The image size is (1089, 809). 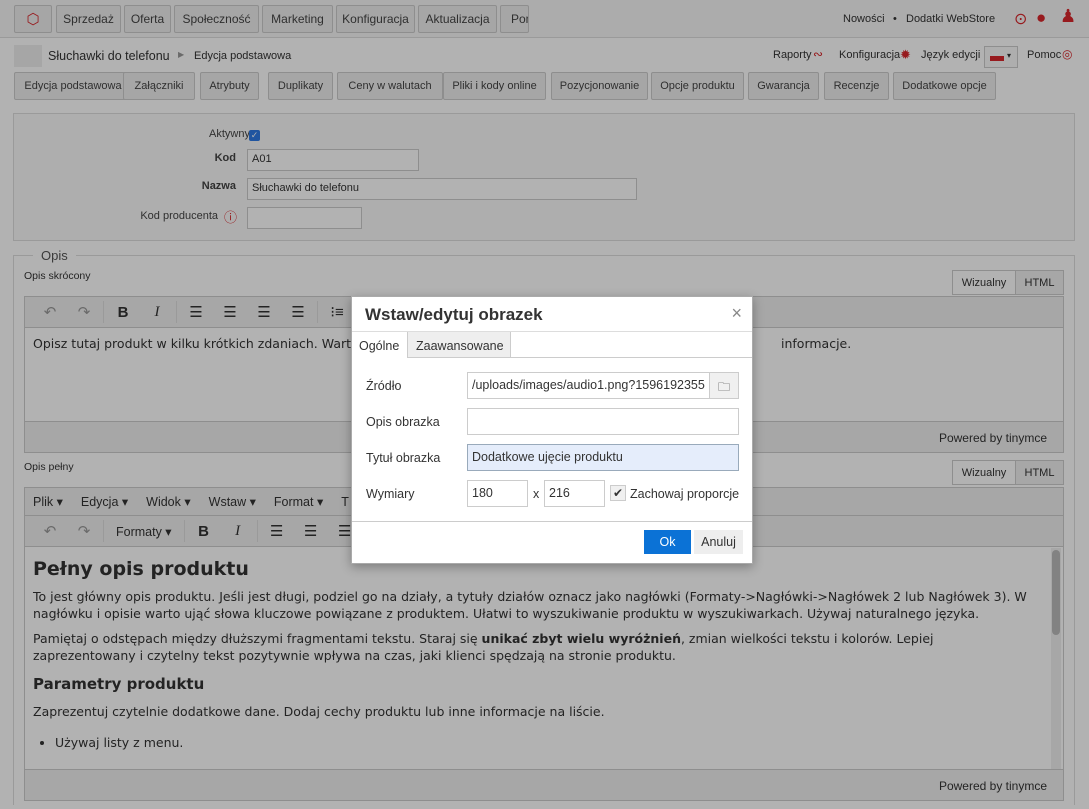 What do you see at coordinates (618, 493) in the screenshot?
I see `keep-proportions-checkbox: ✔` at bounding box center [618, 493].